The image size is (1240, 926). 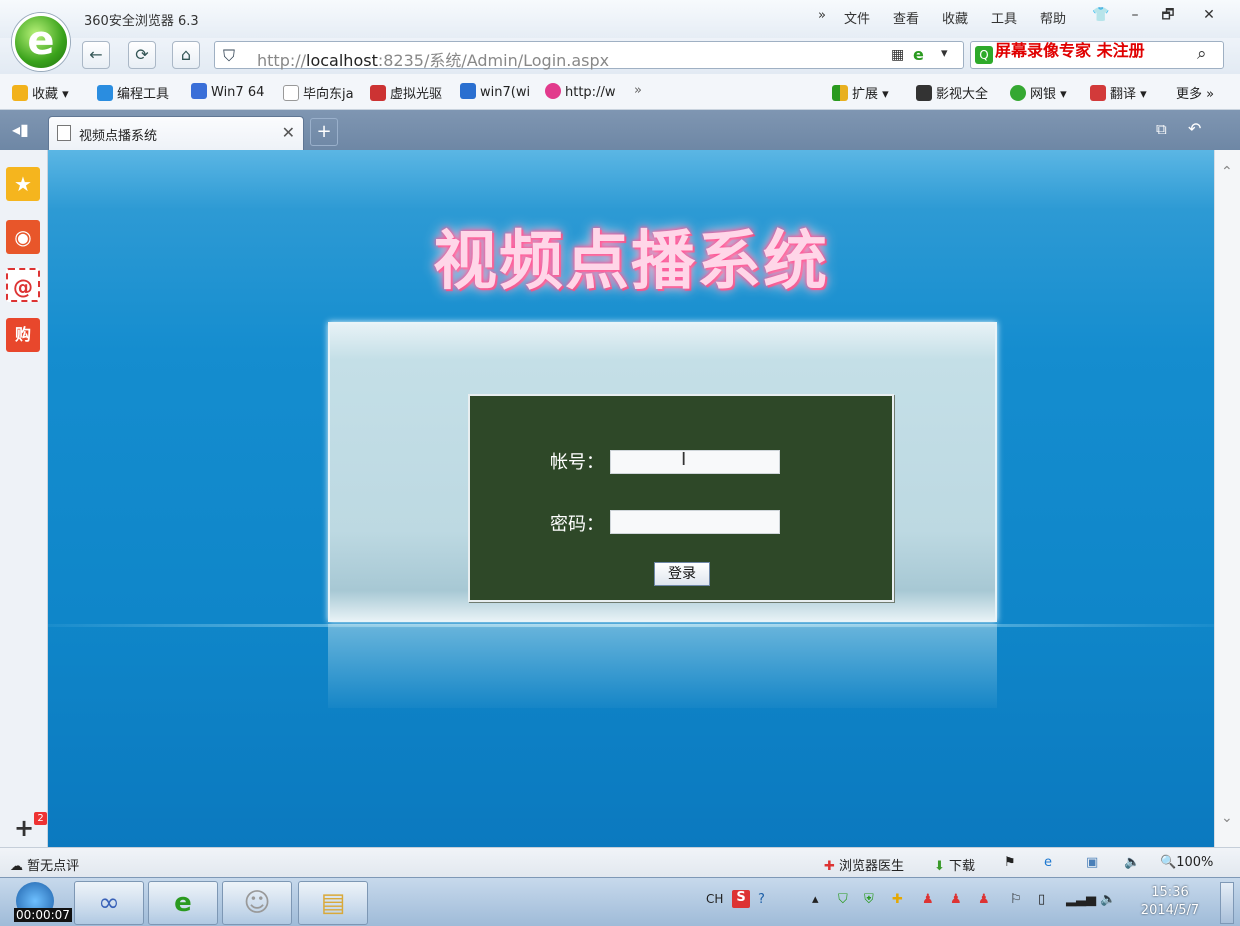 I want to click on address-dropdown-icon: ▾, so click(x=944, y=53).